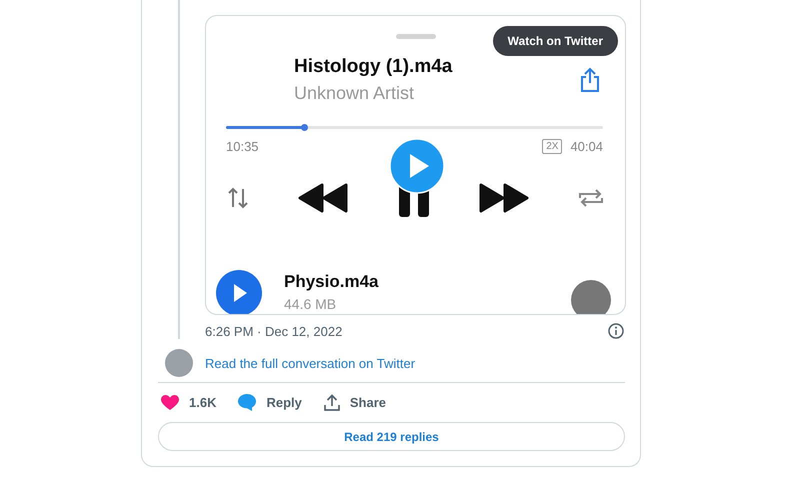  What do you see at coordinates (284, 402) in the screenshot?
I see `action-label: Reply` at bounding box center [284, 402].